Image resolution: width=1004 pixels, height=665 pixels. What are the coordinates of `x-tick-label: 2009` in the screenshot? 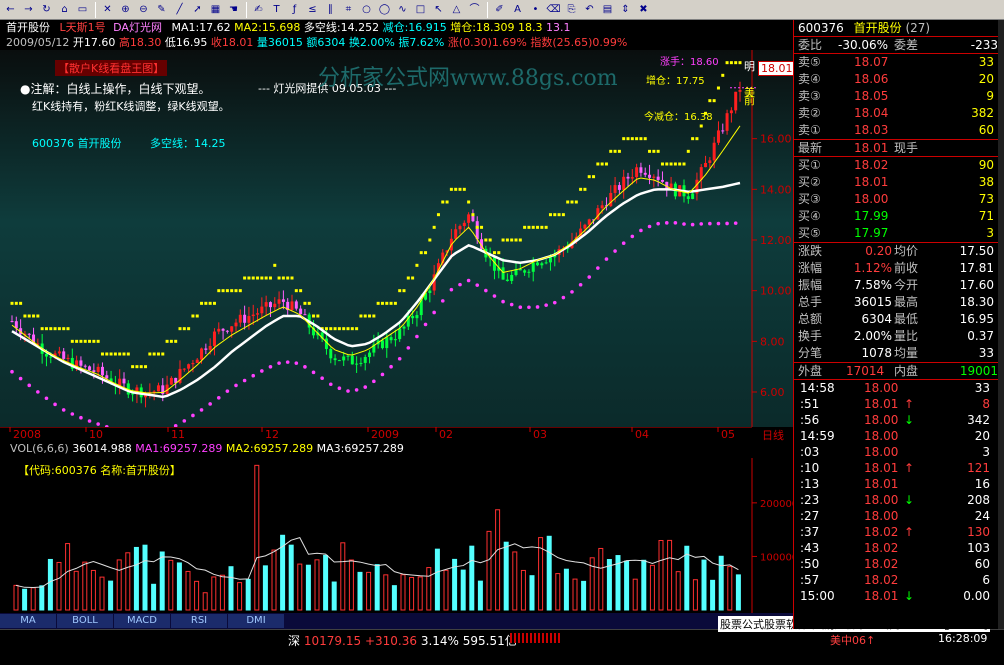 It's located at (385, 434).